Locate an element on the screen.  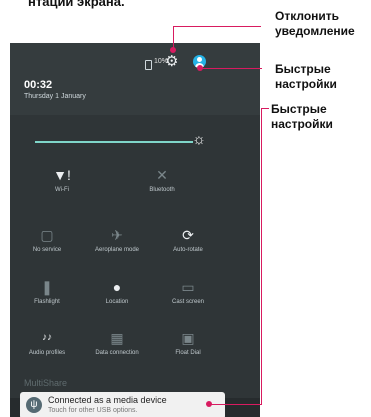
callout-line-quick2-v is located at coordinates (261, 256).